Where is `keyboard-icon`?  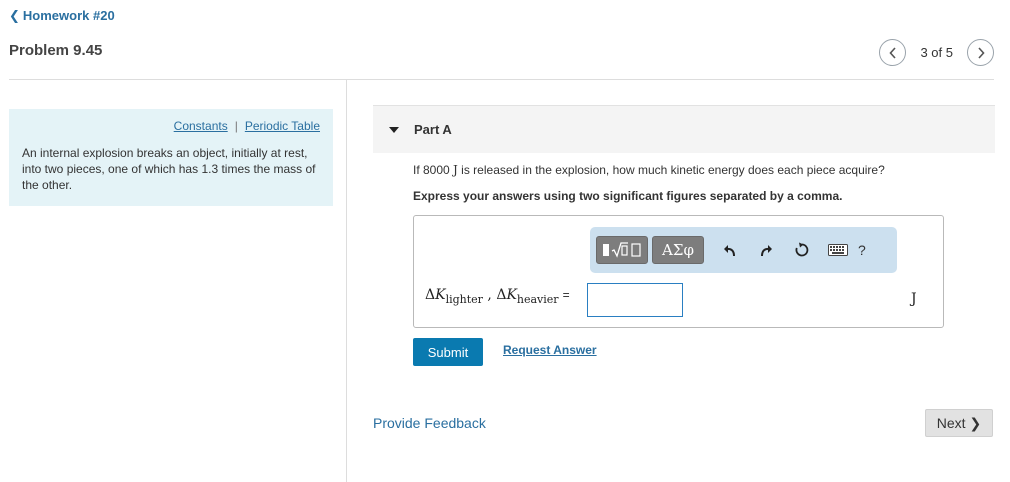 keyboard-icon is located at coordinates (838, 250).